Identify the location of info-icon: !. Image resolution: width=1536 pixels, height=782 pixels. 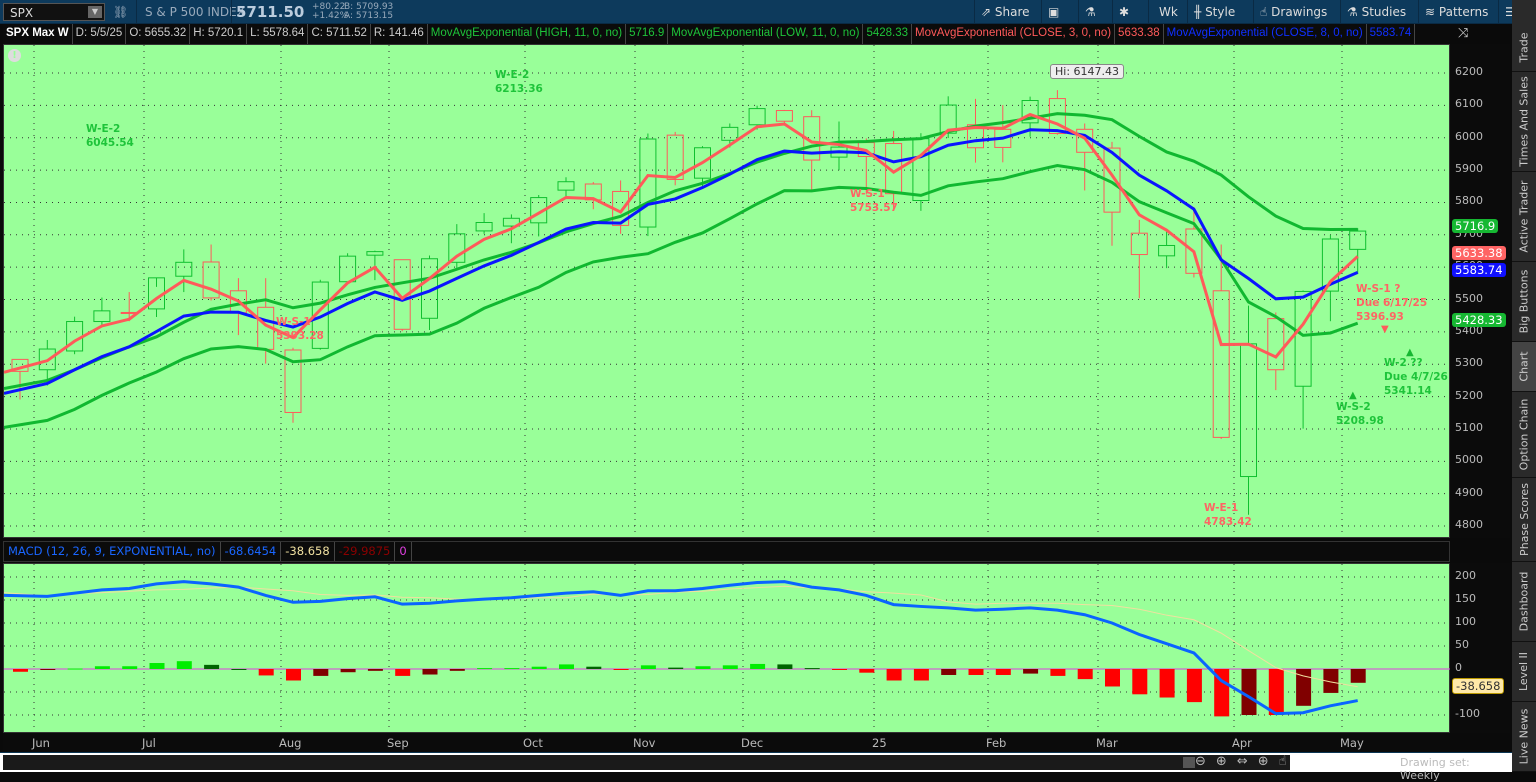
(14, 55).